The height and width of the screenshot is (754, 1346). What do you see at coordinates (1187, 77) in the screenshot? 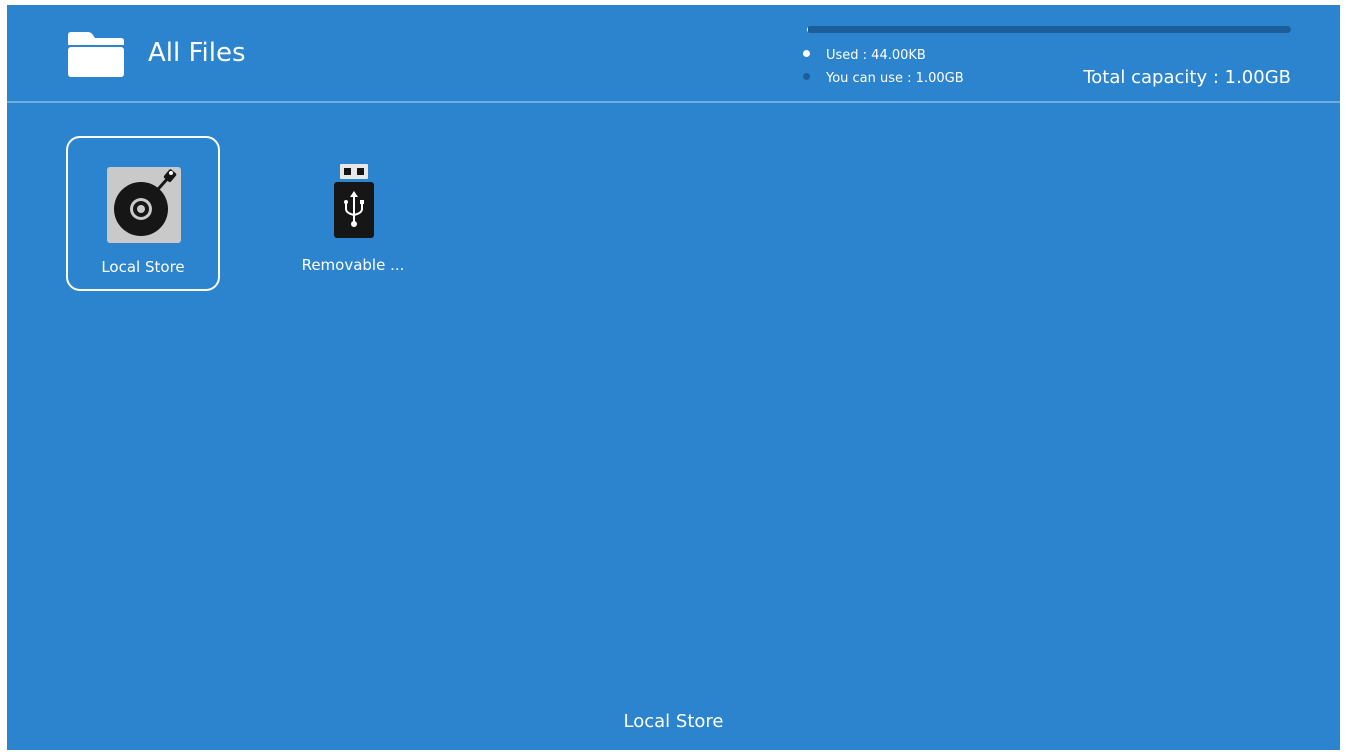
I see `total-capacity: Total capacity : 1.00GB` at bounding box center [1187, 77].